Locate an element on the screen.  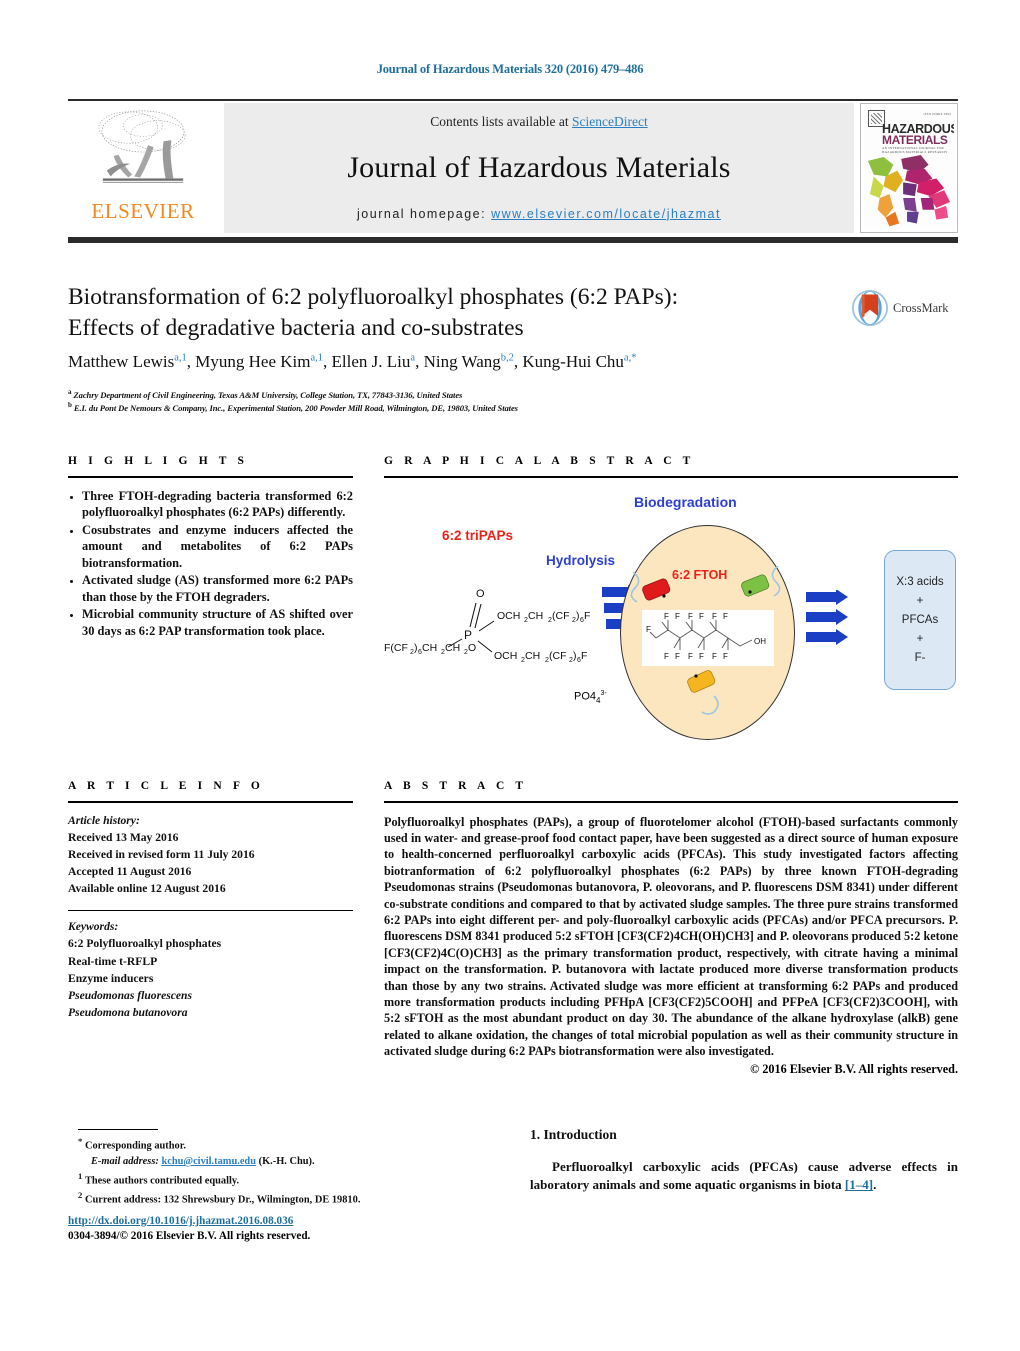
journal-title: Journal of Hazardous Materials is located at coordinates (539, 167).